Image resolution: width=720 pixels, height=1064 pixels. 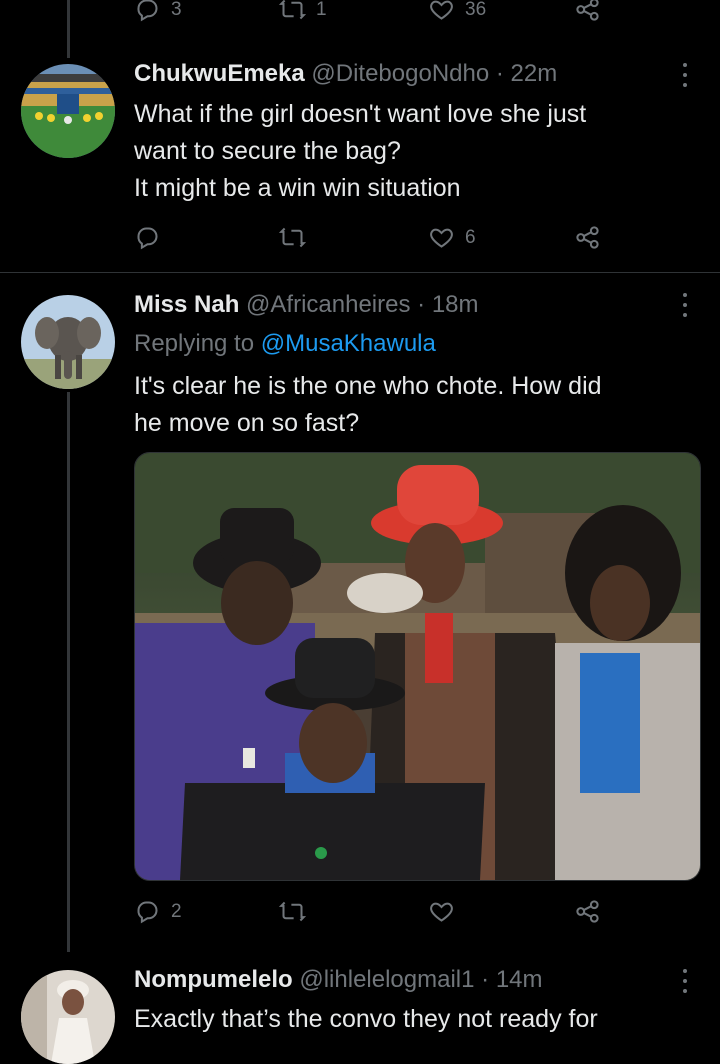 I want to click on user-handle: @lihlelelogmail1, so click(x=386, y=979).